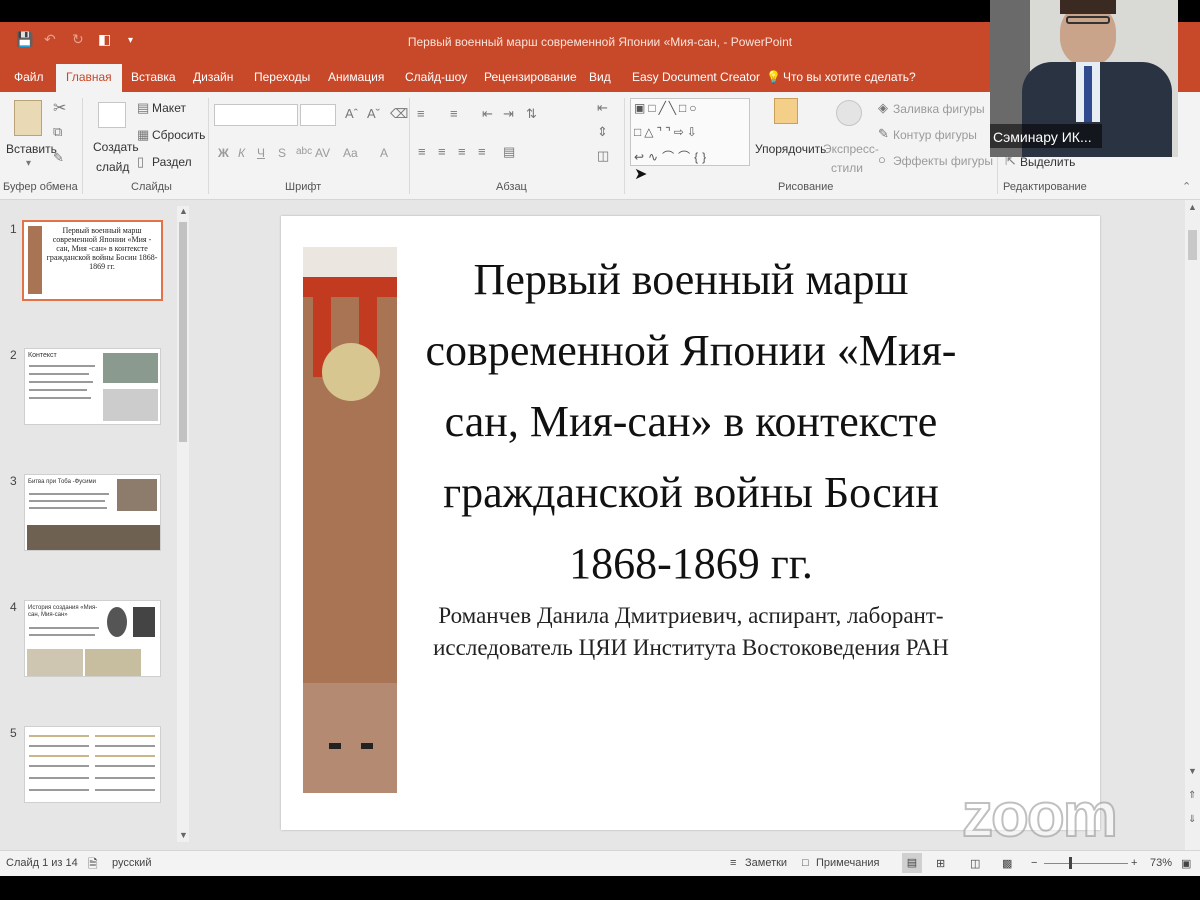 The image size is (1200, 900). Describe the element at coordinates (31, 149) in the screenshot. I see `paste-button: Вставить` at that location.